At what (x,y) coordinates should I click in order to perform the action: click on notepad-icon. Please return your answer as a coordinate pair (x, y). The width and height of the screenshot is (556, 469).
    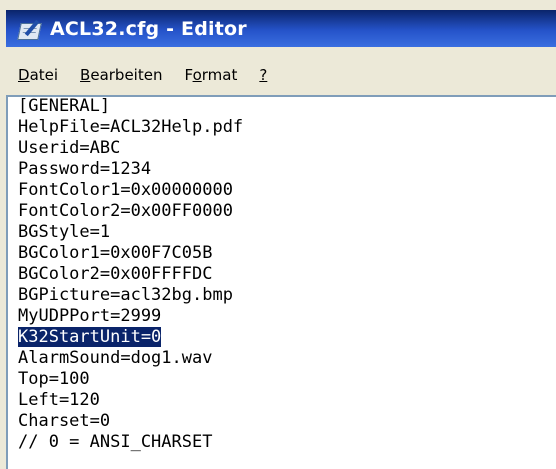
    Looking at the image, I should click on (29, 29).